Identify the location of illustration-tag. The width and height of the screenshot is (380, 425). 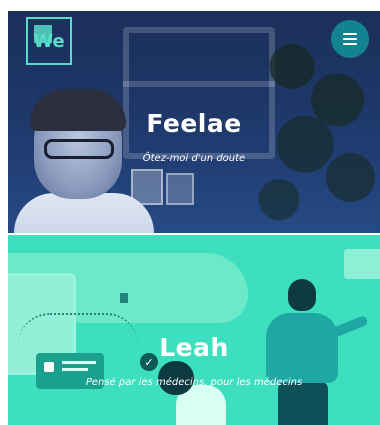
(124, 298).